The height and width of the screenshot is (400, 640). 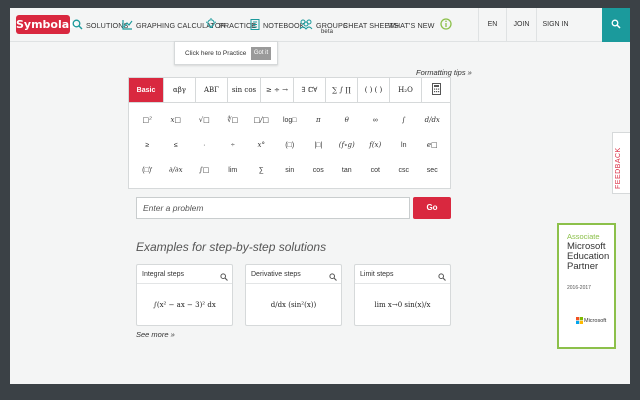 I want to click on search-button, so click(x=616, y=25).